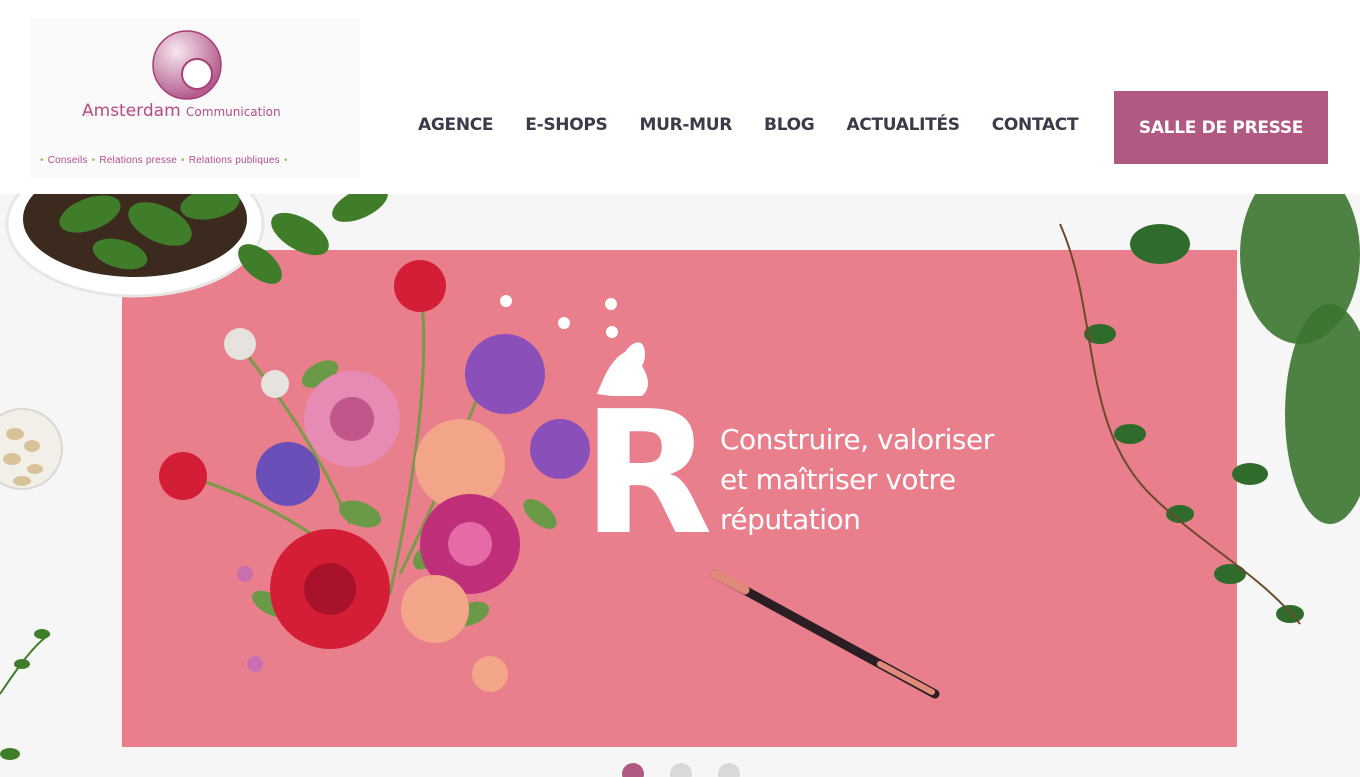 The width and height of the screenshot is (1360, 777). I want to click on headline-line: réputation, so click(790, 519).